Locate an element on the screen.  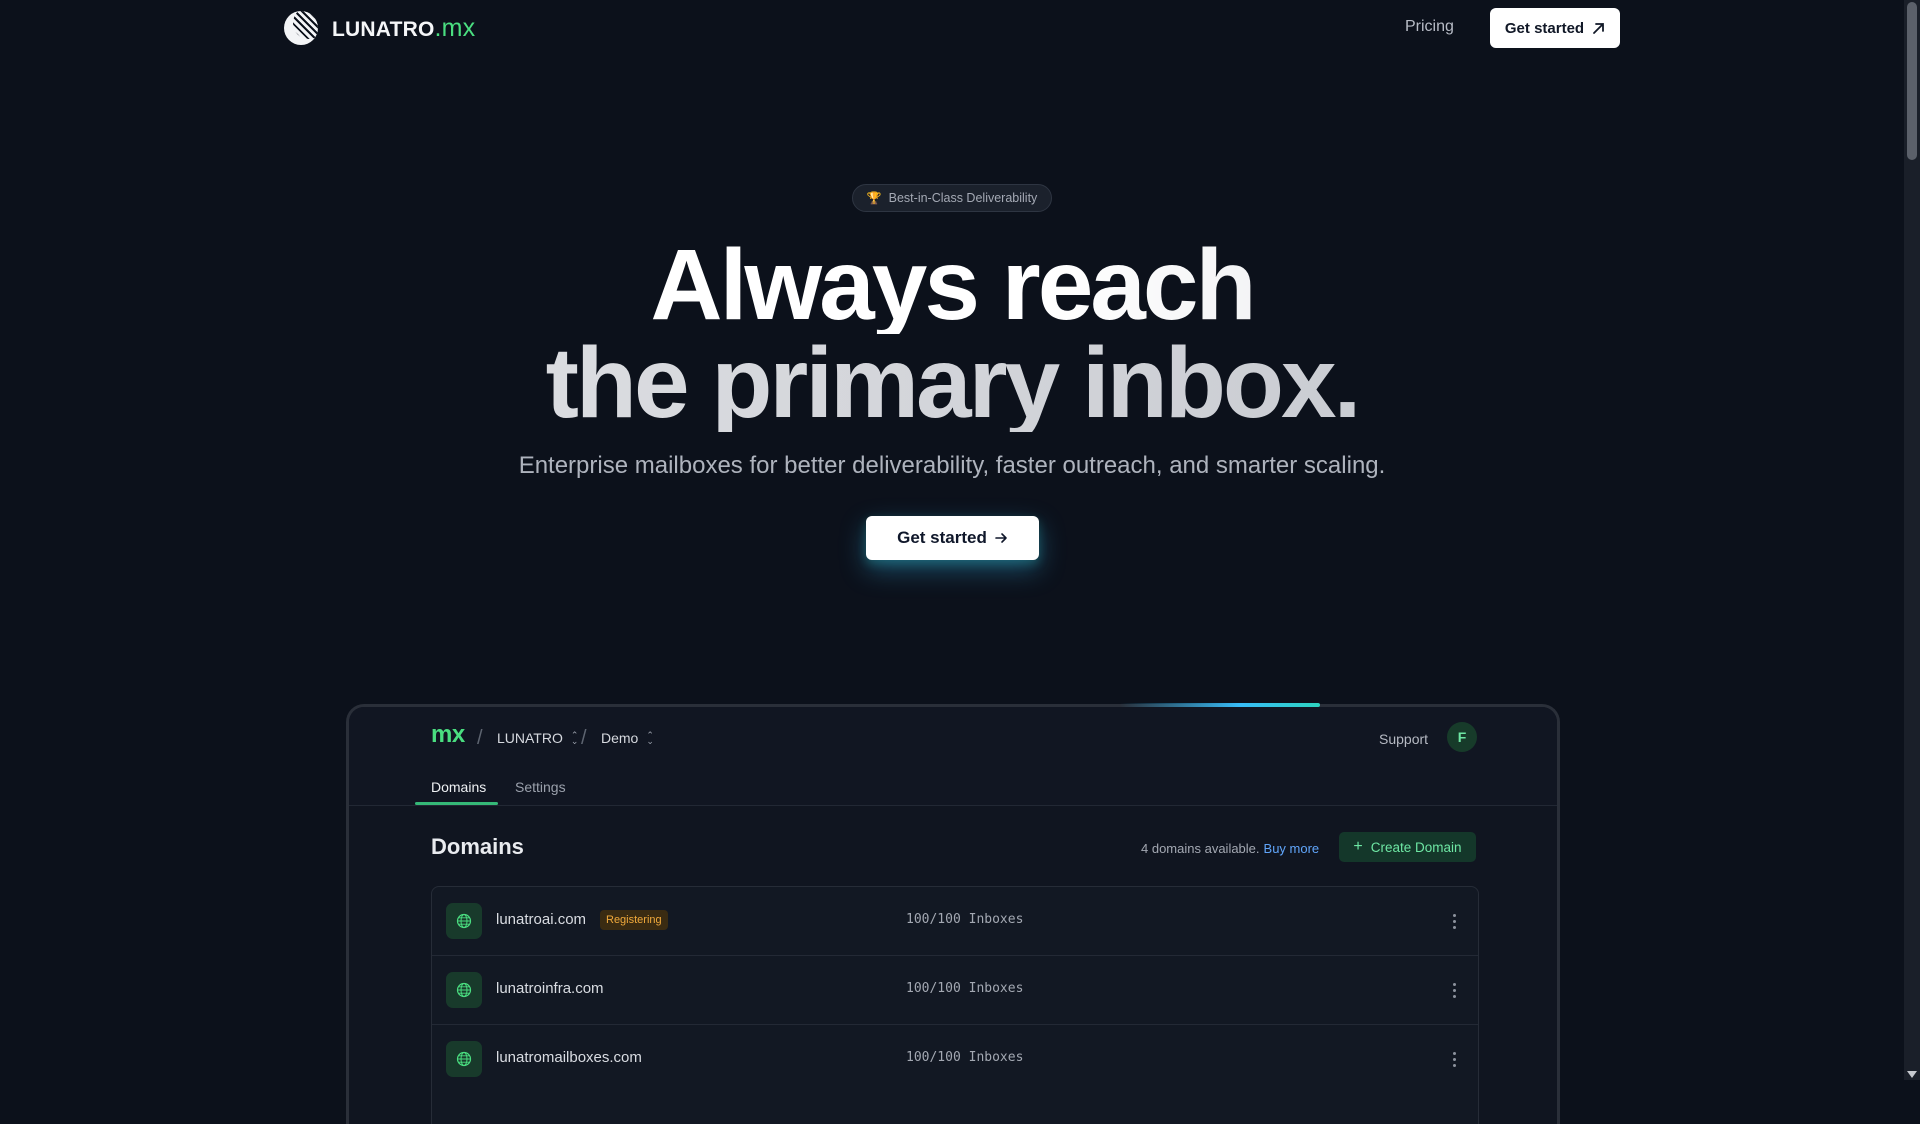
frame-highlight is located at coordinates (1220, 705).